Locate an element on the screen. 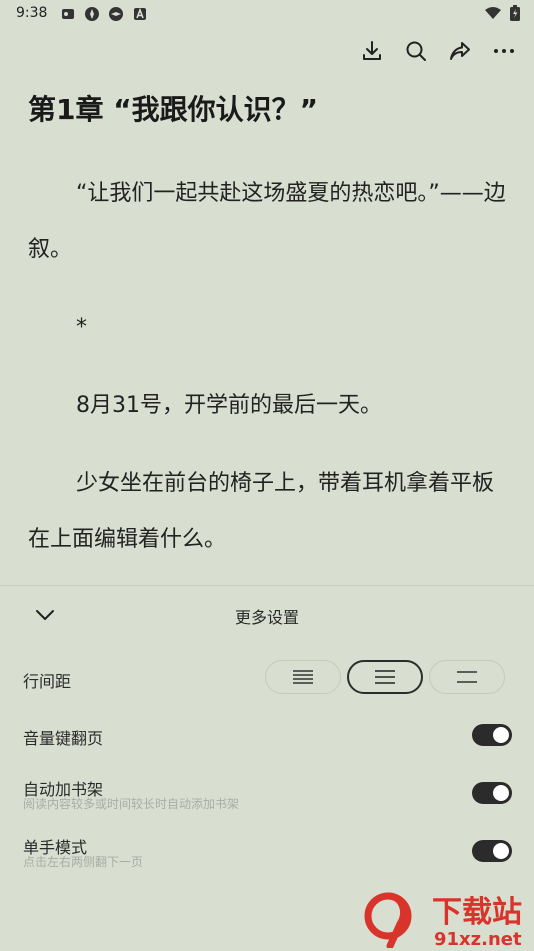 The width and height of the screenshot is (534, 951). notification-icon is located at coordinates (140, 13).